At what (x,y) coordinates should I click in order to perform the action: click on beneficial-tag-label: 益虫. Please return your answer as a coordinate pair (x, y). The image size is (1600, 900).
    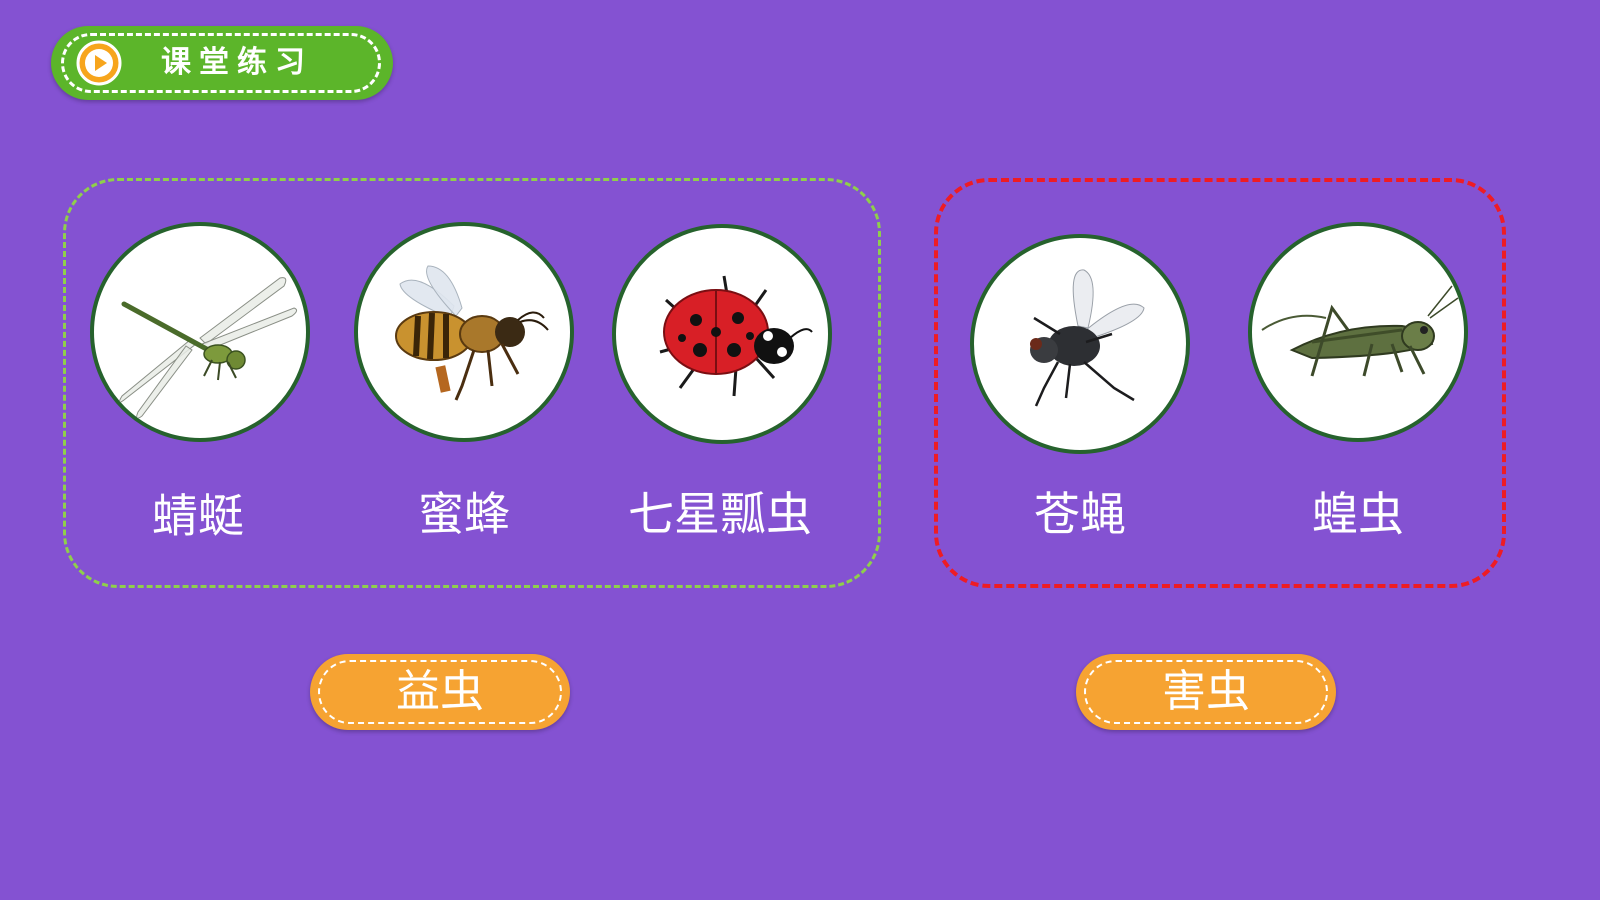
    Looking at the image, I should click on (440, 691).